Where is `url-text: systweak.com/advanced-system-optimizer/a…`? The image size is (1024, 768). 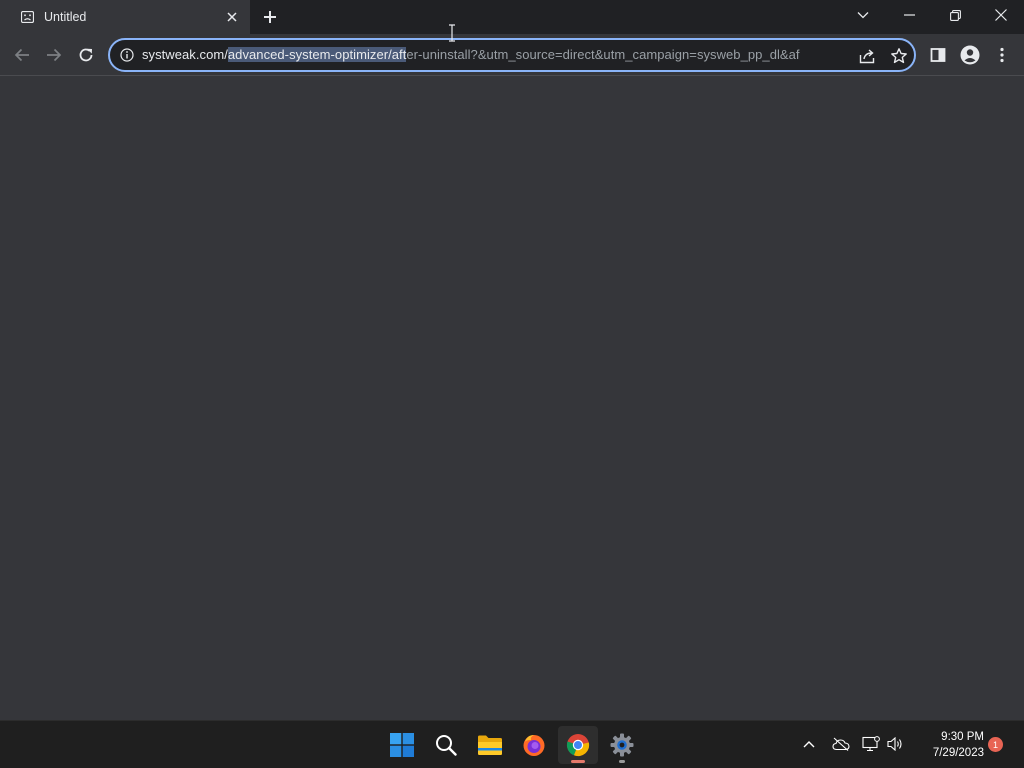
url-text: systweak.com/advanced-system-optimizer/a… is located at coordinates (471, 54).